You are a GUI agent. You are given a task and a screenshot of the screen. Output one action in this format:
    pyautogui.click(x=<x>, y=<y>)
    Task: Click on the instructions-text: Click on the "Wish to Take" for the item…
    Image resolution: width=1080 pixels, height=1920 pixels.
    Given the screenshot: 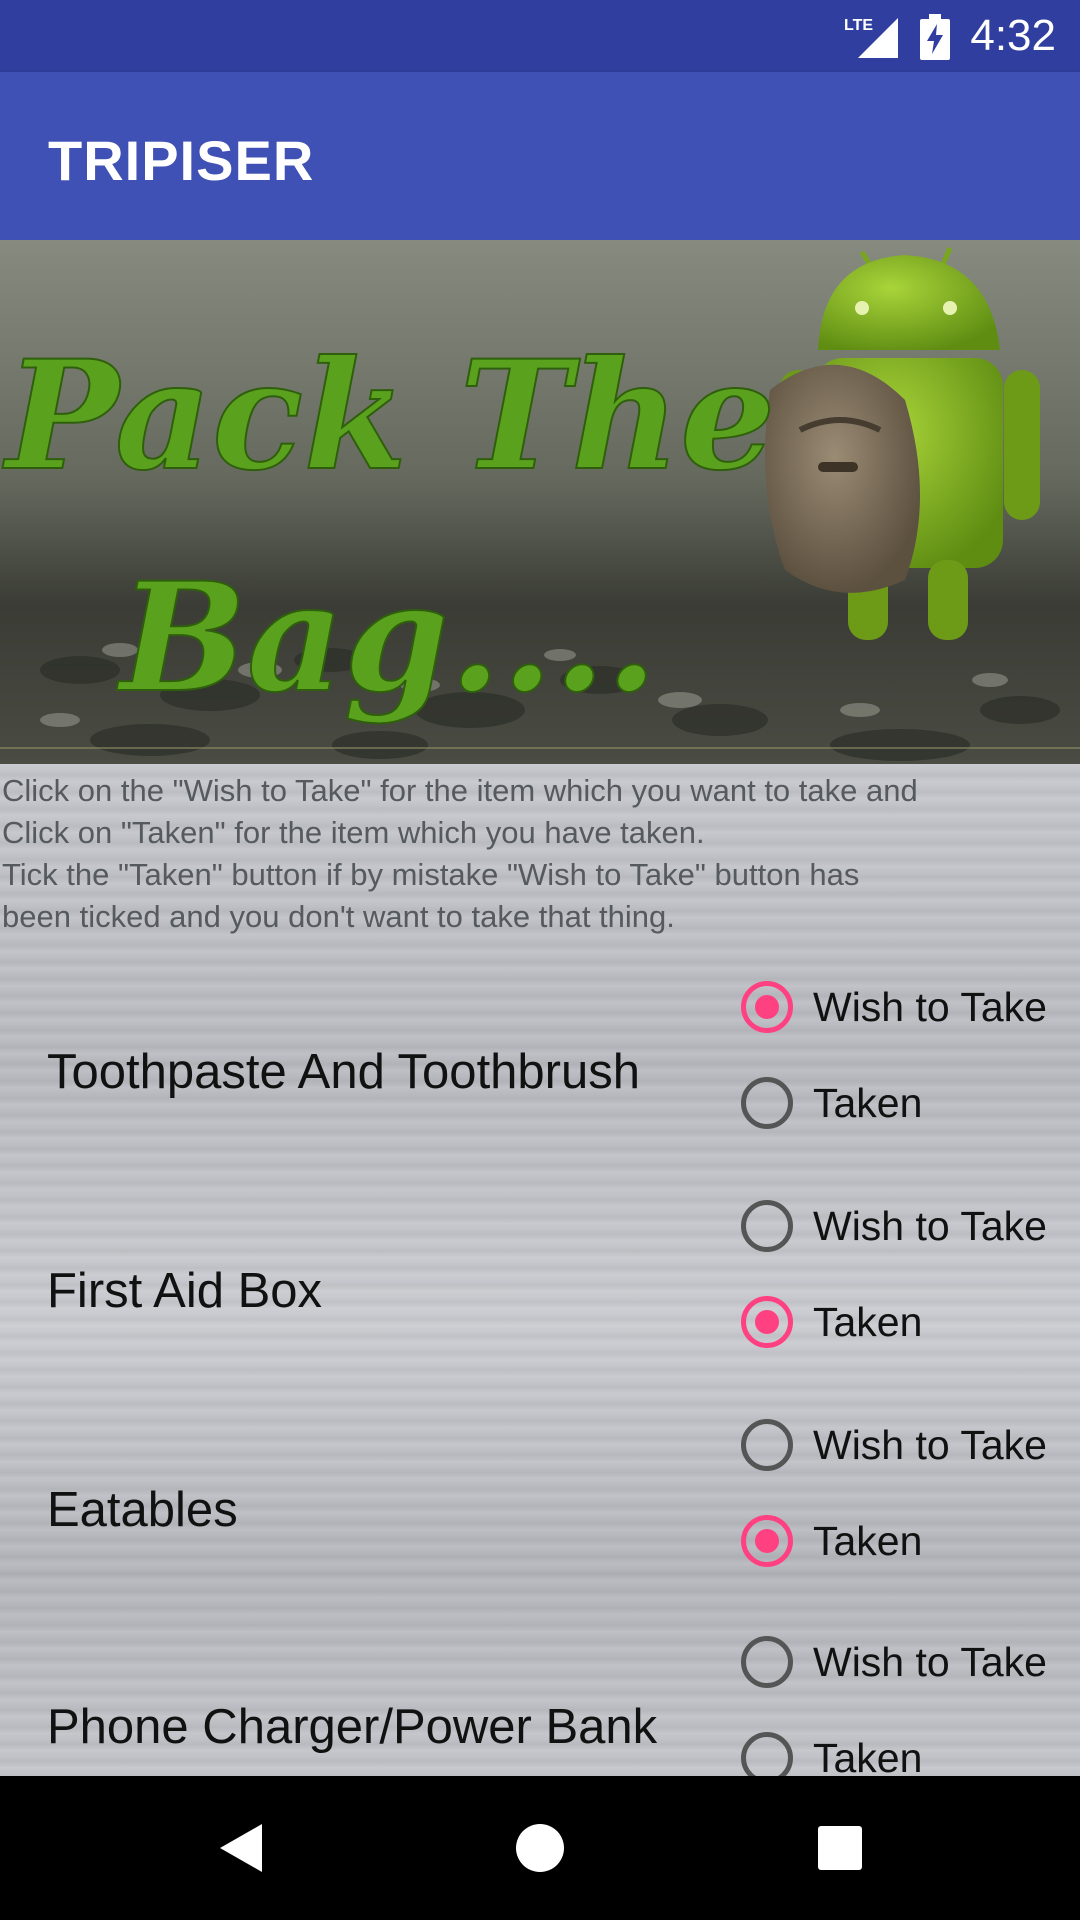 What is the action you would take?
    pyautogui.click(x=460, y=853)
    